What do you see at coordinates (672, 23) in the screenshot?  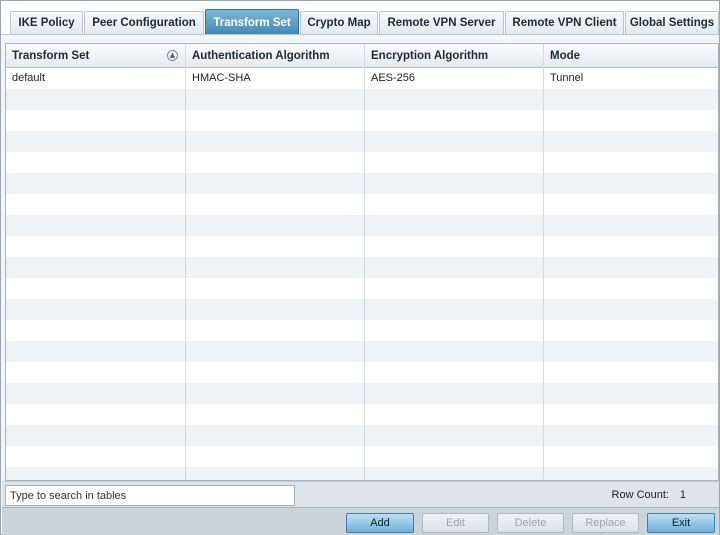 I see `tab-global-settings: Global Settings` at bounding box center [672, 23].